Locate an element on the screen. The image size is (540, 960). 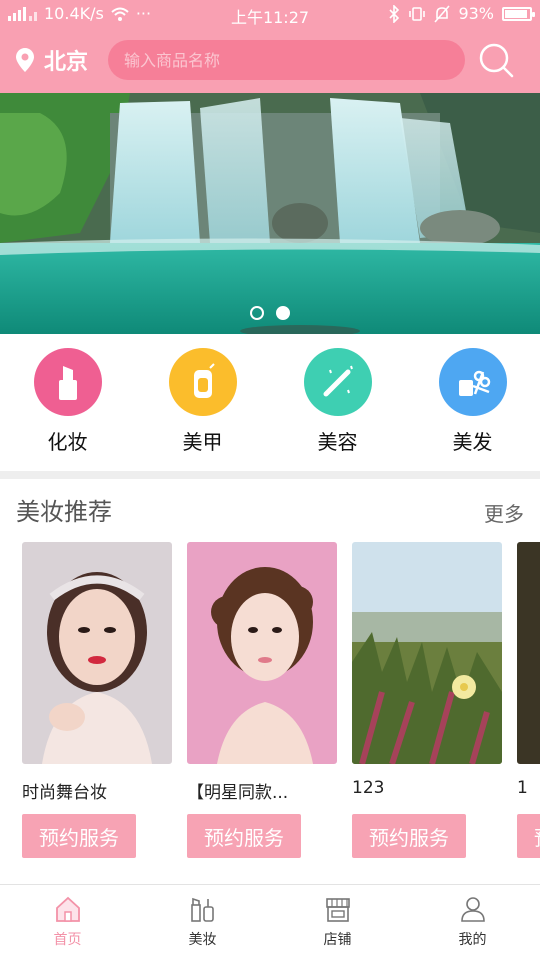
category-label: 化妆 is located at coordinates (67, 442).